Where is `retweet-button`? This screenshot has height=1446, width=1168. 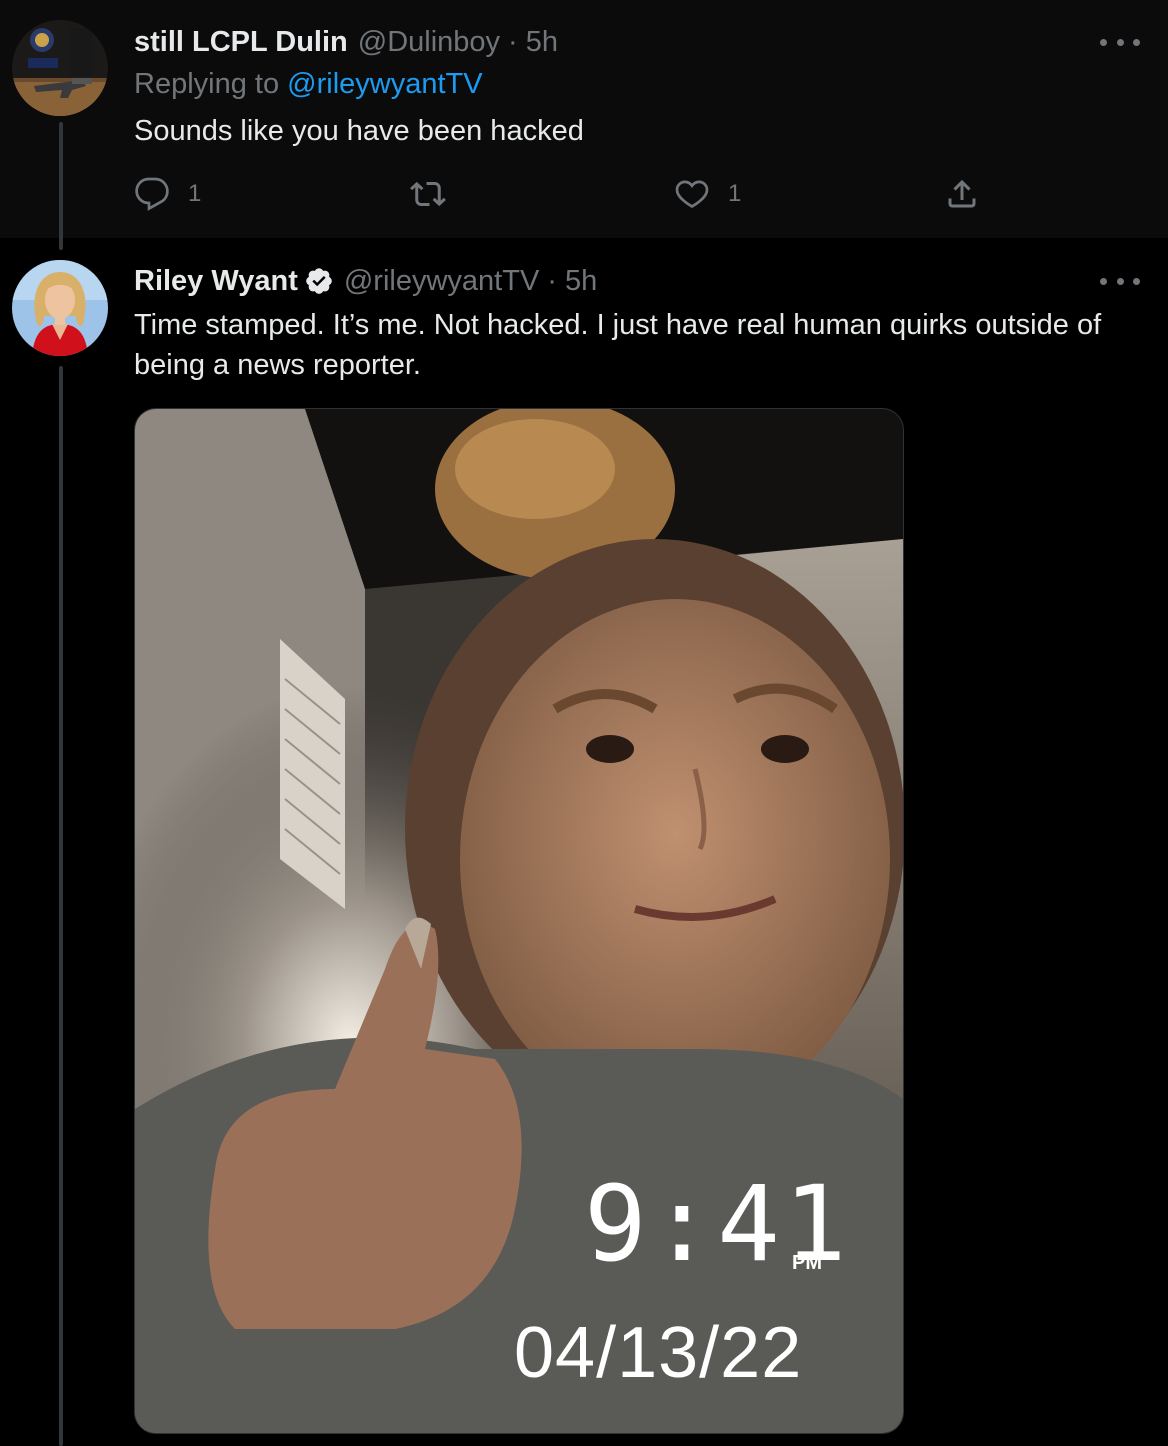
retweet-button is located at coordinates (428, 194).